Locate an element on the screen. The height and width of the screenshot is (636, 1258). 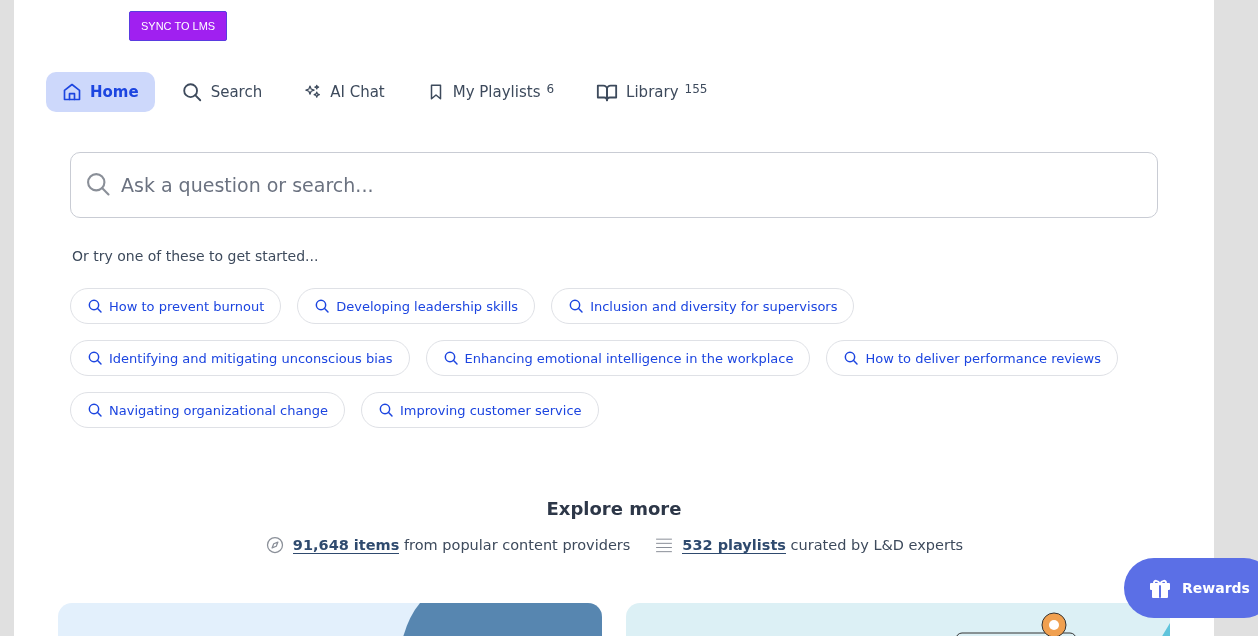
rewards-button: Rewards is located at coordinates (1191, 588).